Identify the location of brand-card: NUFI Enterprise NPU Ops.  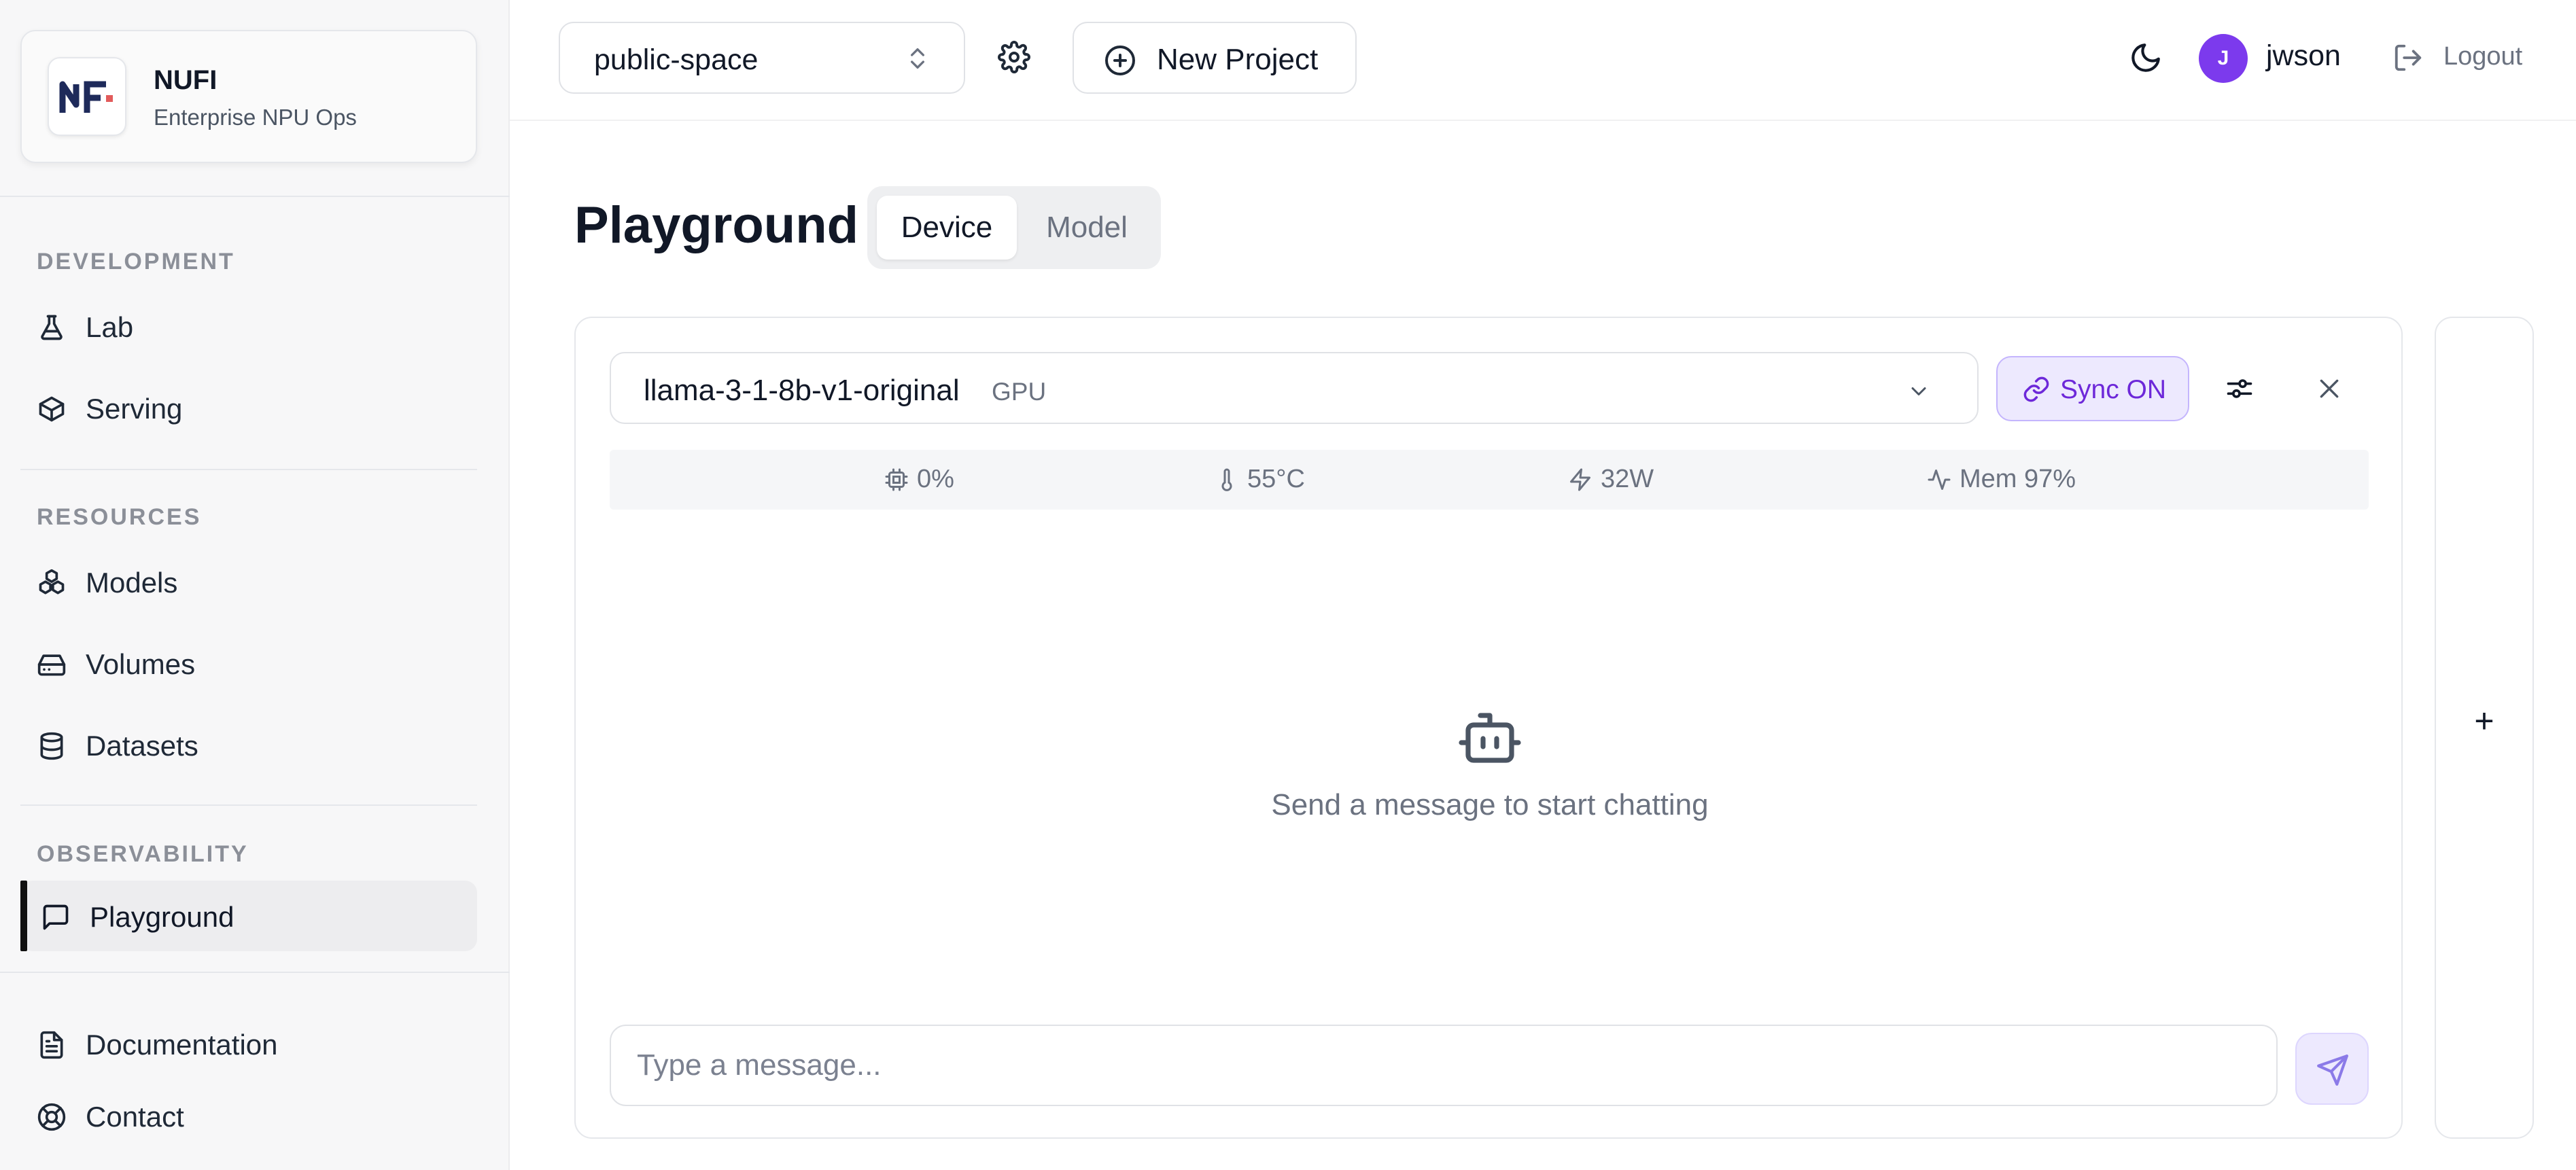
(248, 96).